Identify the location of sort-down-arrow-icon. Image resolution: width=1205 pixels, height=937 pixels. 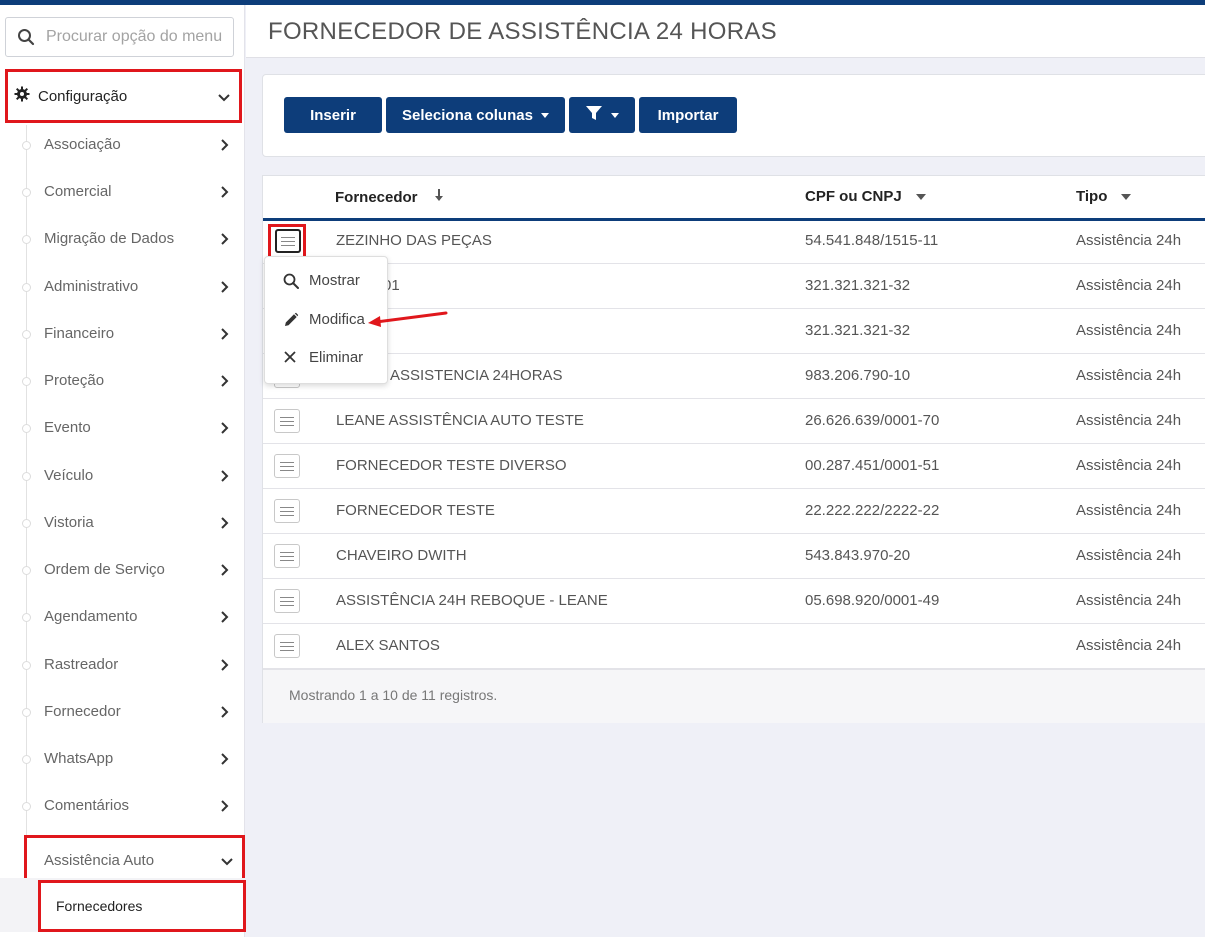
(439, 197).